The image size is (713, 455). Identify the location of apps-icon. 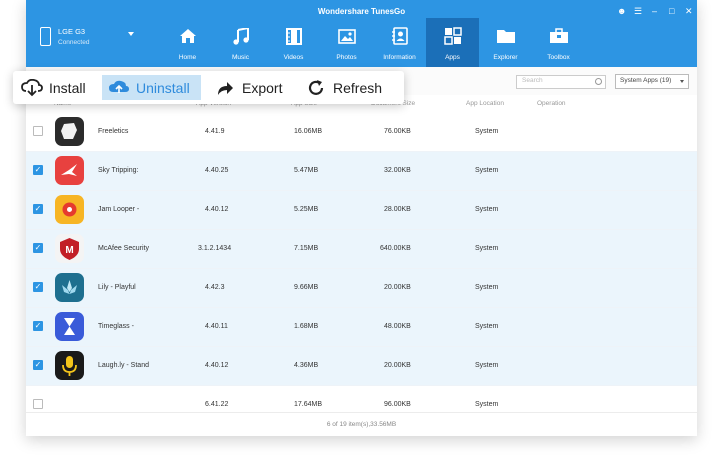
(453, 36).